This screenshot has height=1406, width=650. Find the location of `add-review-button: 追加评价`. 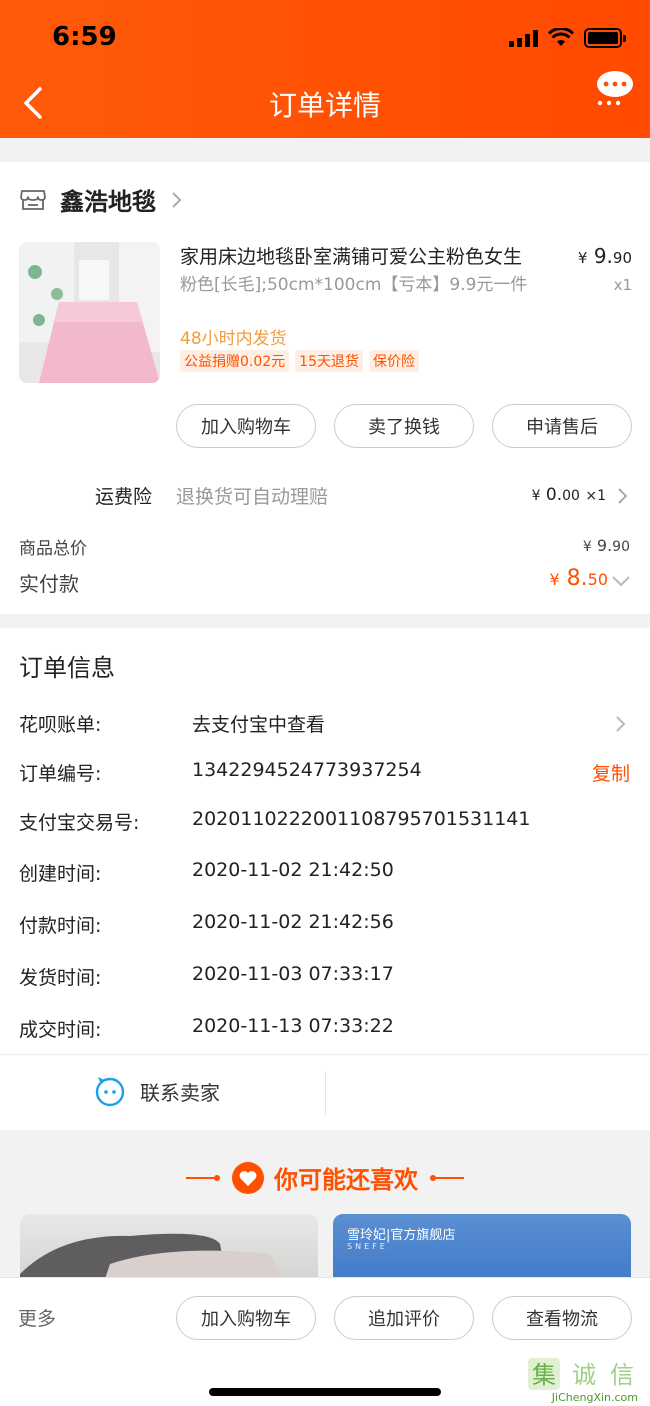

add-review-button: 追加评价 is located at coordinates (404, 1318).